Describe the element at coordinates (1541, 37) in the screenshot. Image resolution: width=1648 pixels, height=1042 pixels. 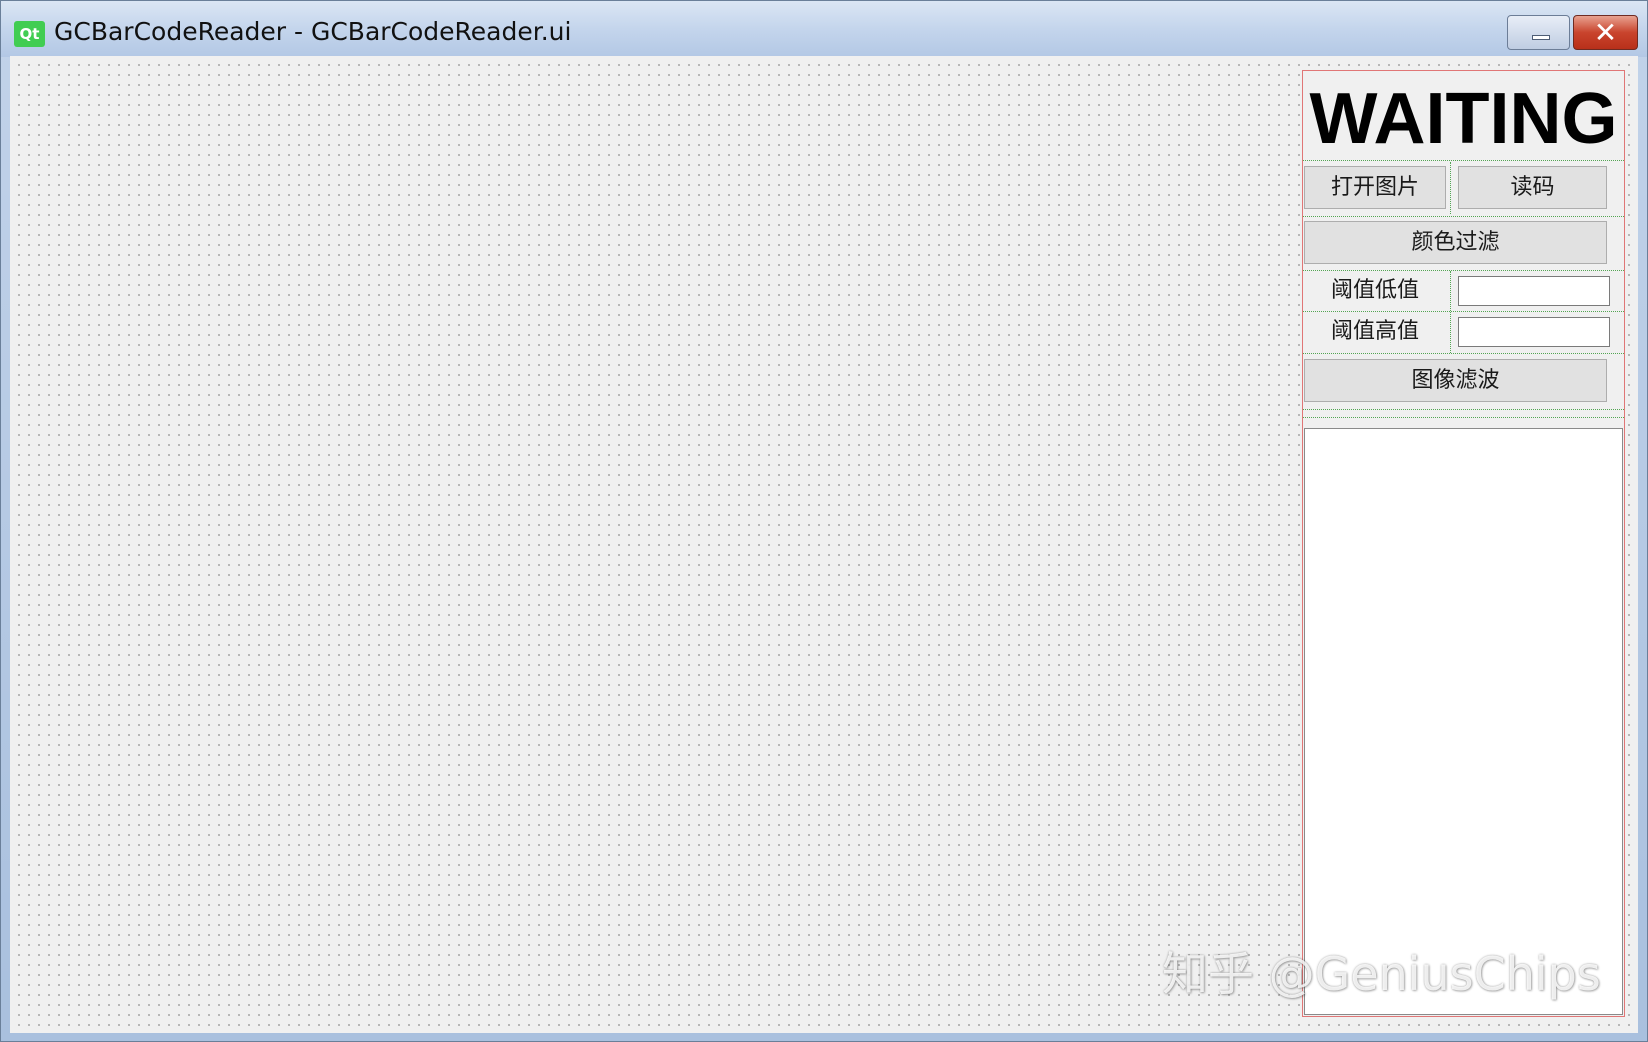
I see `minimize-icon` at that location.